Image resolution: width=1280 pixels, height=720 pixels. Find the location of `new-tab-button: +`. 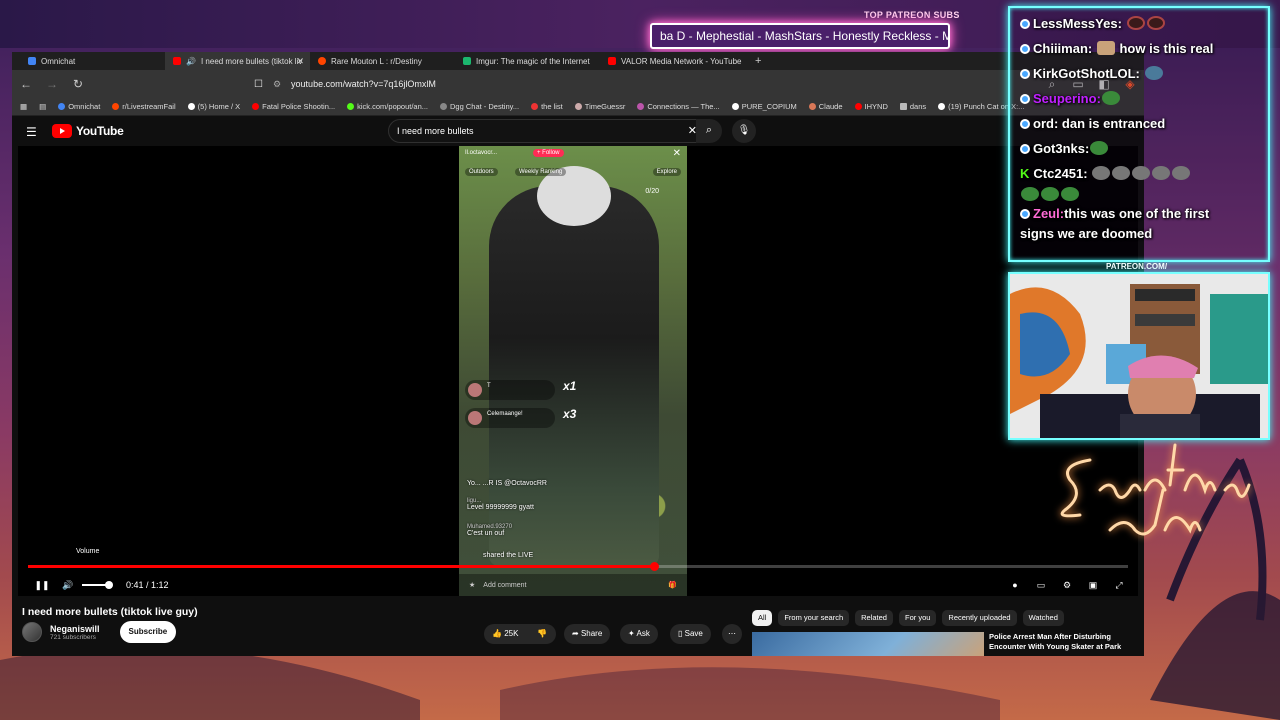

new-tab-button: + is located at coordinates (758, 61).